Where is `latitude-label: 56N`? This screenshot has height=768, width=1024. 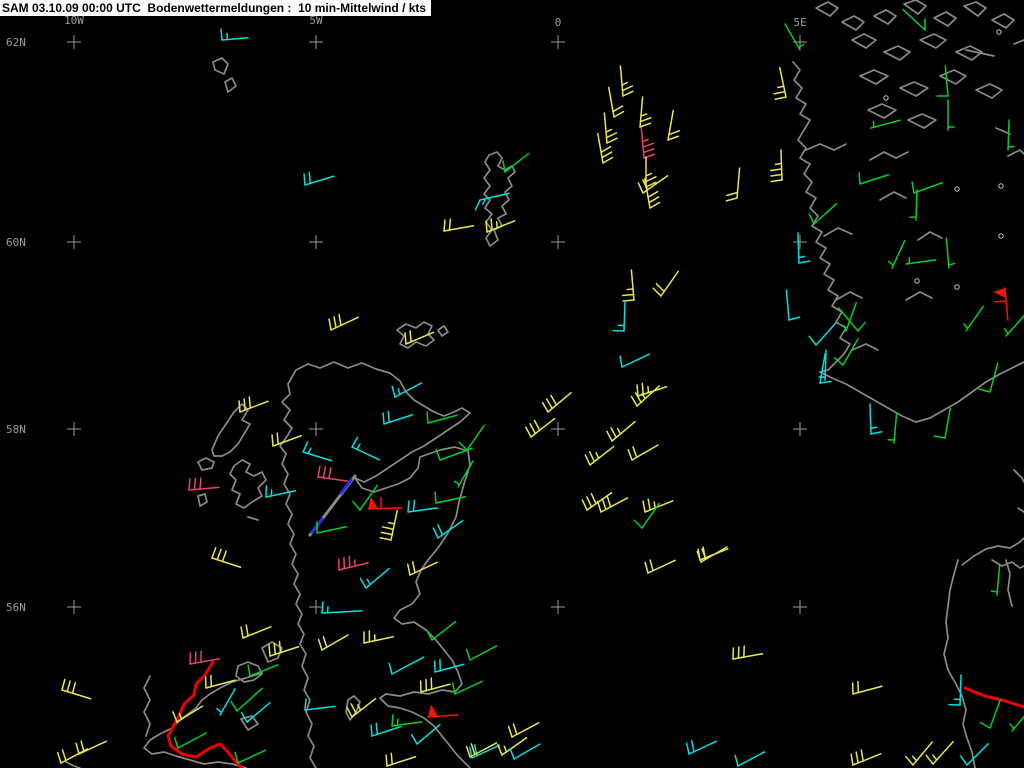 latitude-label: 56N is located at coordinates (16, 607).